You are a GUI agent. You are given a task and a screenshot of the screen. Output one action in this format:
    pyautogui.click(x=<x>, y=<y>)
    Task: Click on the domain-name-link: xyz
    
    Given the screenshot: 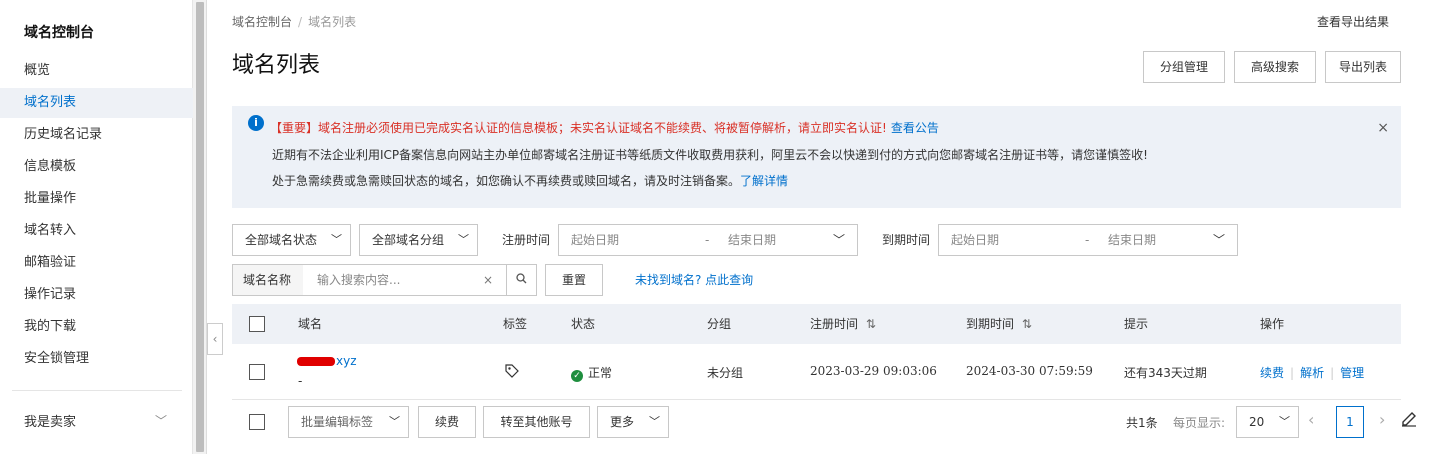 What is the action you would take?
    pyautogui.click(x=327, y=361)
    